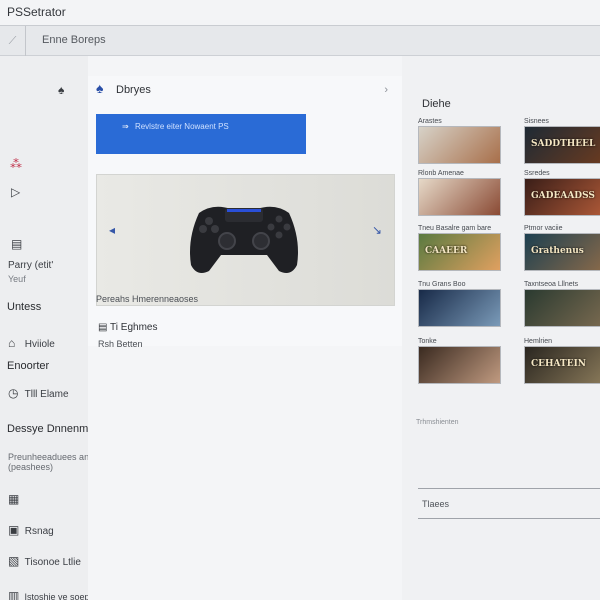 Image resolution: width=600 pixels, height=600 pixels. Describe the element at coordinates (18, 192) in the screenshot. I see `play-icon: ▷` at that location.